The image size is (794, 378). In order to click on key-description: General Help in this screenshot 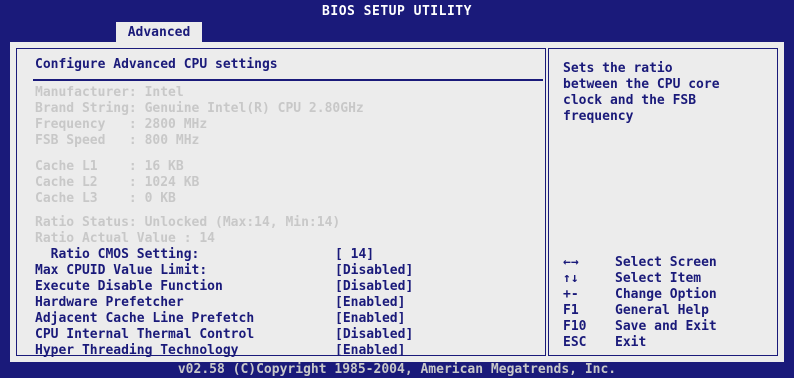, I will do `click(662, 310)`.